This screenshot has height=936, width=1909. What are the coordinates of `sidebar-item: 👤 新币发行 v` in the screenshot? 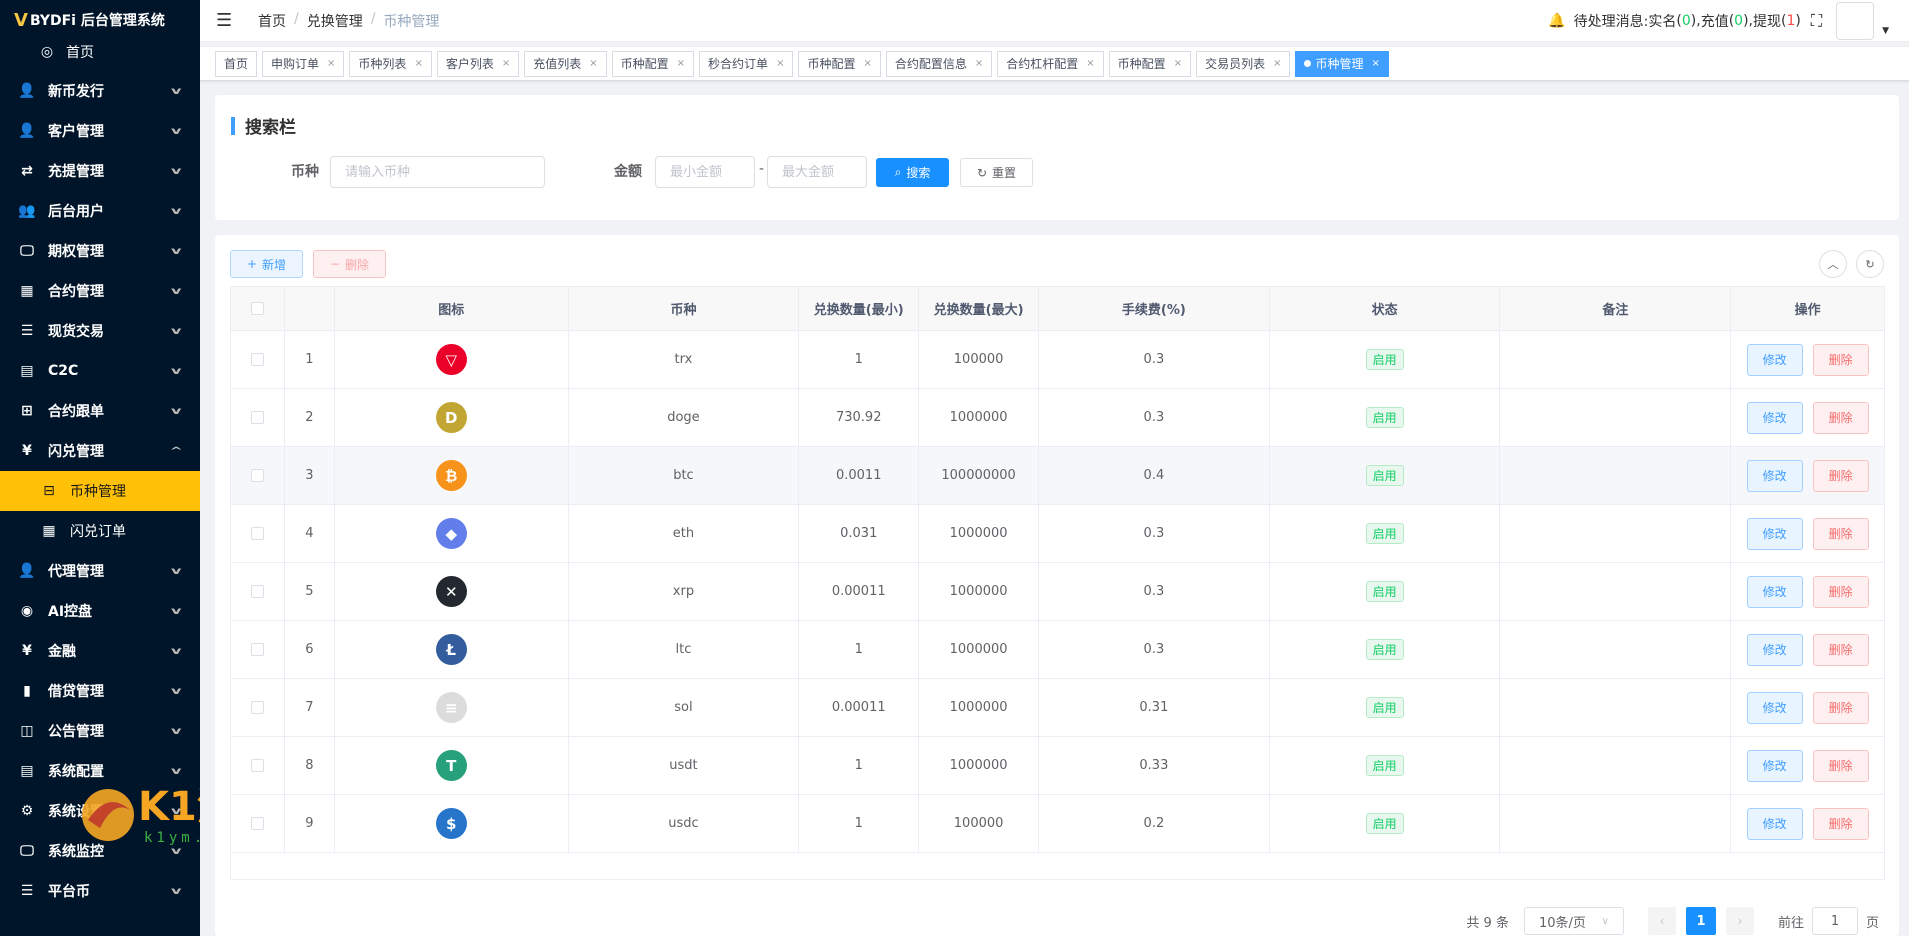 It's located at (100, 91).